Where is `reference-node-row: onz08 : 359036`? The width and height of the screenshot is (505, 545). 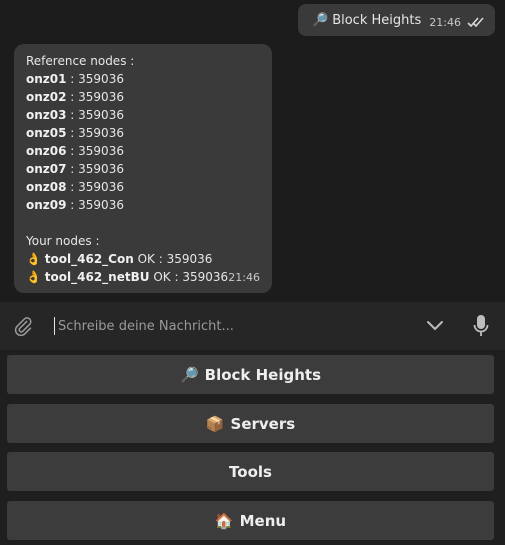
reference-node-row: onz08 : 359036 is located at coordinates (75, 187).